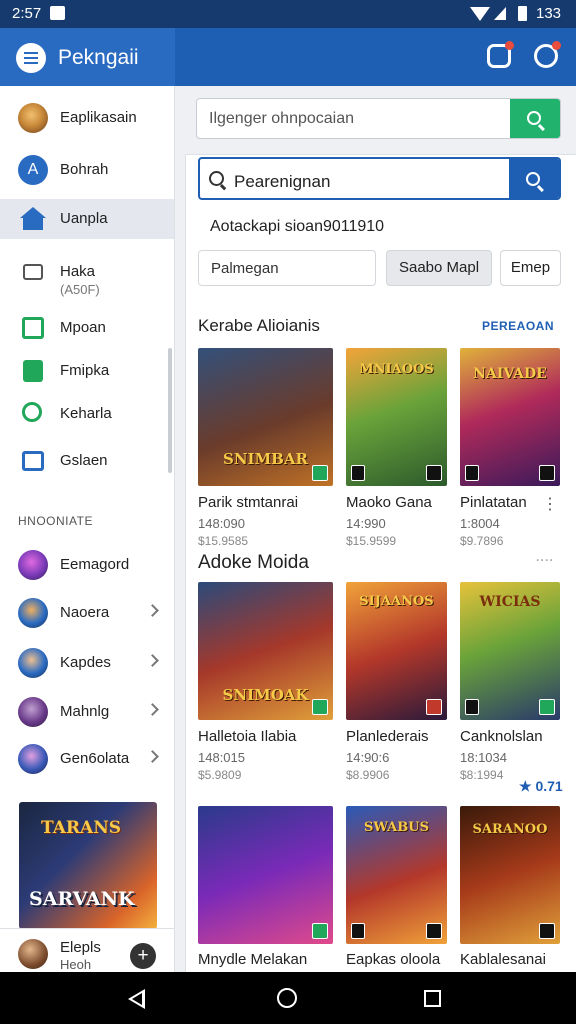  What do you see at coordinates (27, 13) in the screenshot?
I see `status-time: 2:57` at bounding box center [27, 13].